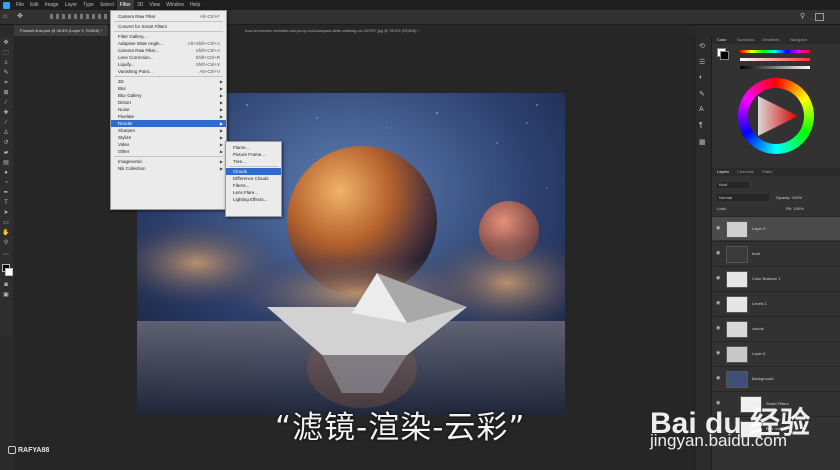 This screenshot has height=470, width=840. I want to click on pen-tool-icon: ✒, so click(6, 193).